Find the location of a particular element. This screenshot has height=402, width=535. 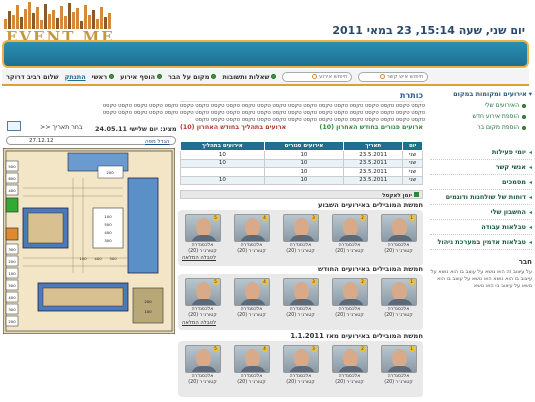

sidebar-item-documents: ◂ מסמכים is located at coordinates (481, 182).